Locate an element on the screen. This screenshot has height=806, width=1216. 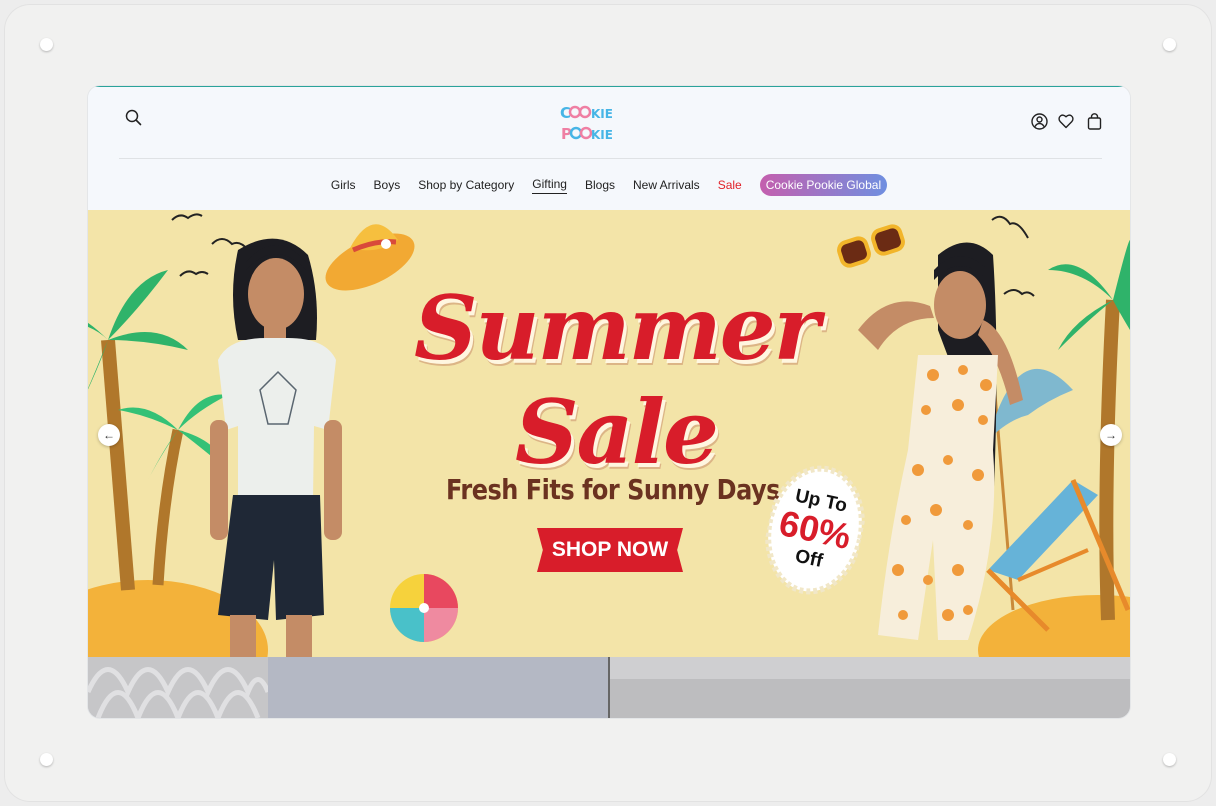
nav-item-shop-by-category: Shop by Category is located at coordinates (466, 185).